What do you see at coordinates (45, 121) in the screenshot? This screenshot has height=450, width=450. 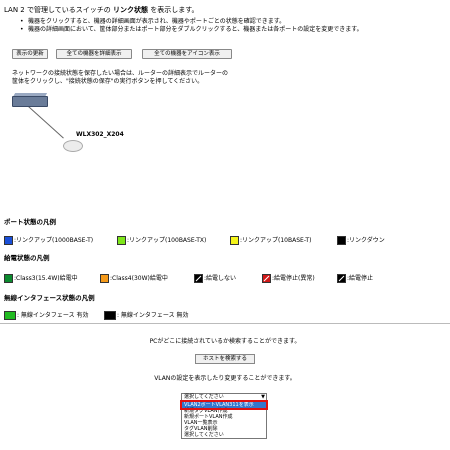 I see `network-cable` at bounding box center [45, 121].